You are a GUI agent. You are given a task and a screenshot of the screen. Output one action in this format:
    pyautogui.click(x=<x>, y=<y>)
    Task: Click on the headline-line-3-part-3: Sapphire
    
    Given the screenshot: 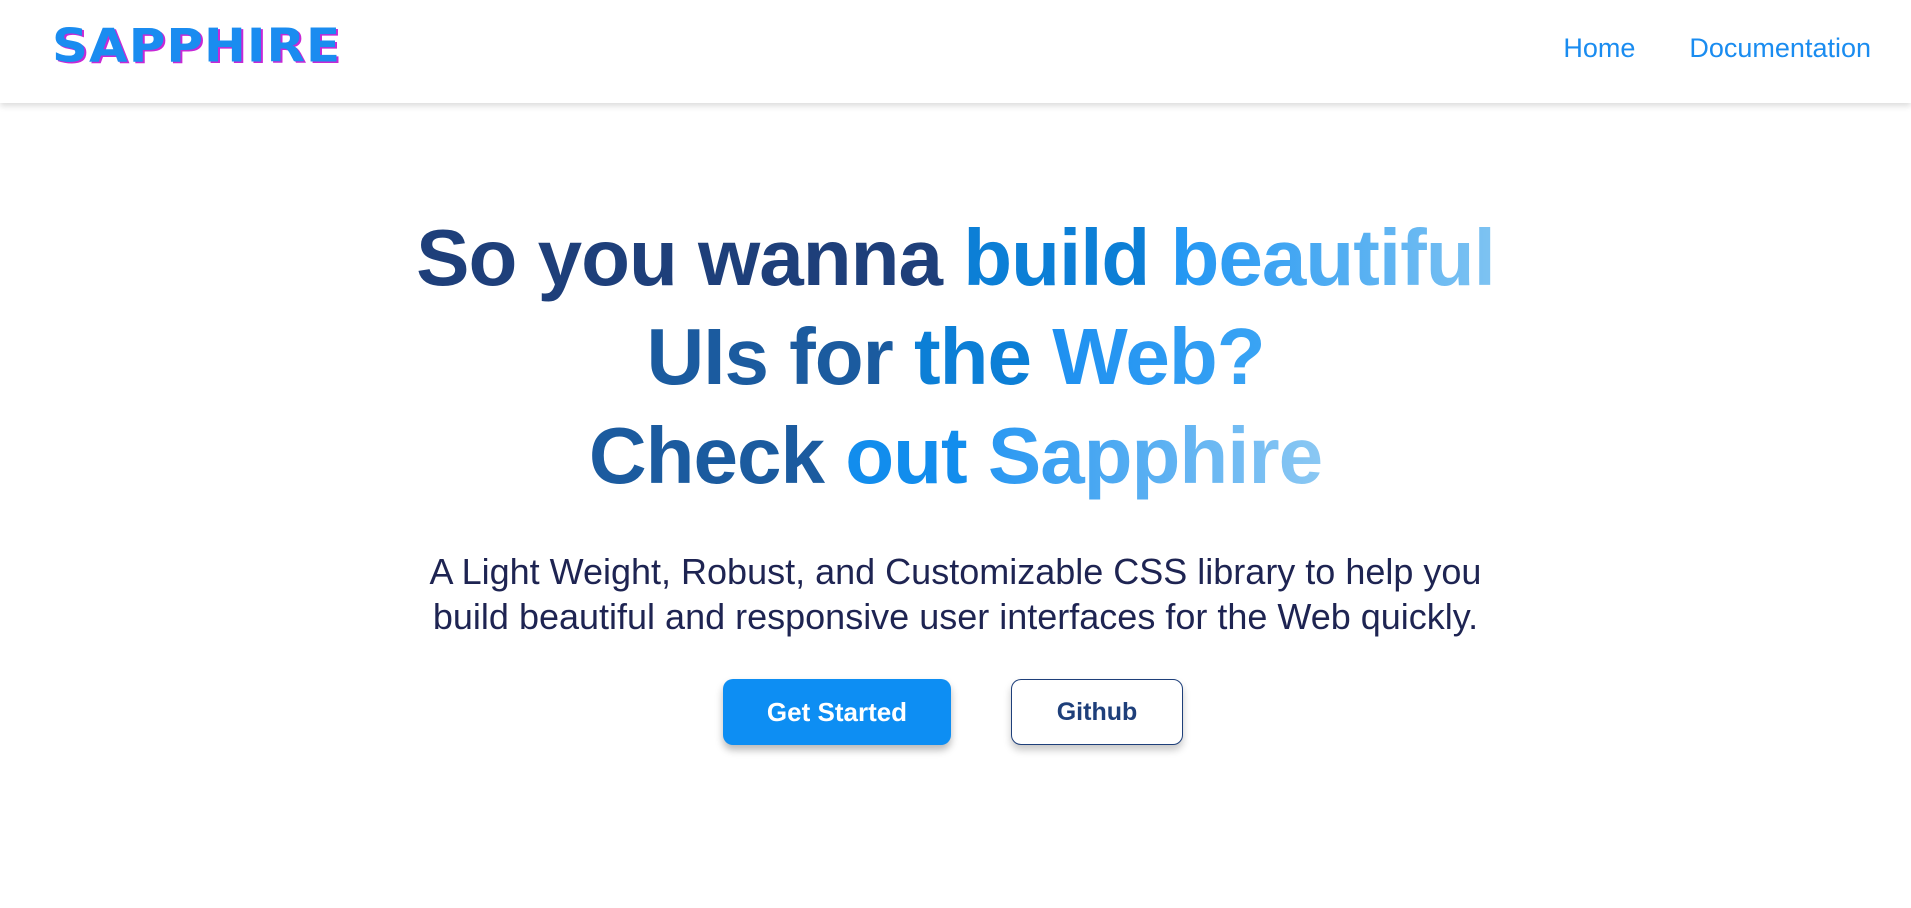 What is the action you would take?
    pyautogui.click(x=1155, y=455)
    